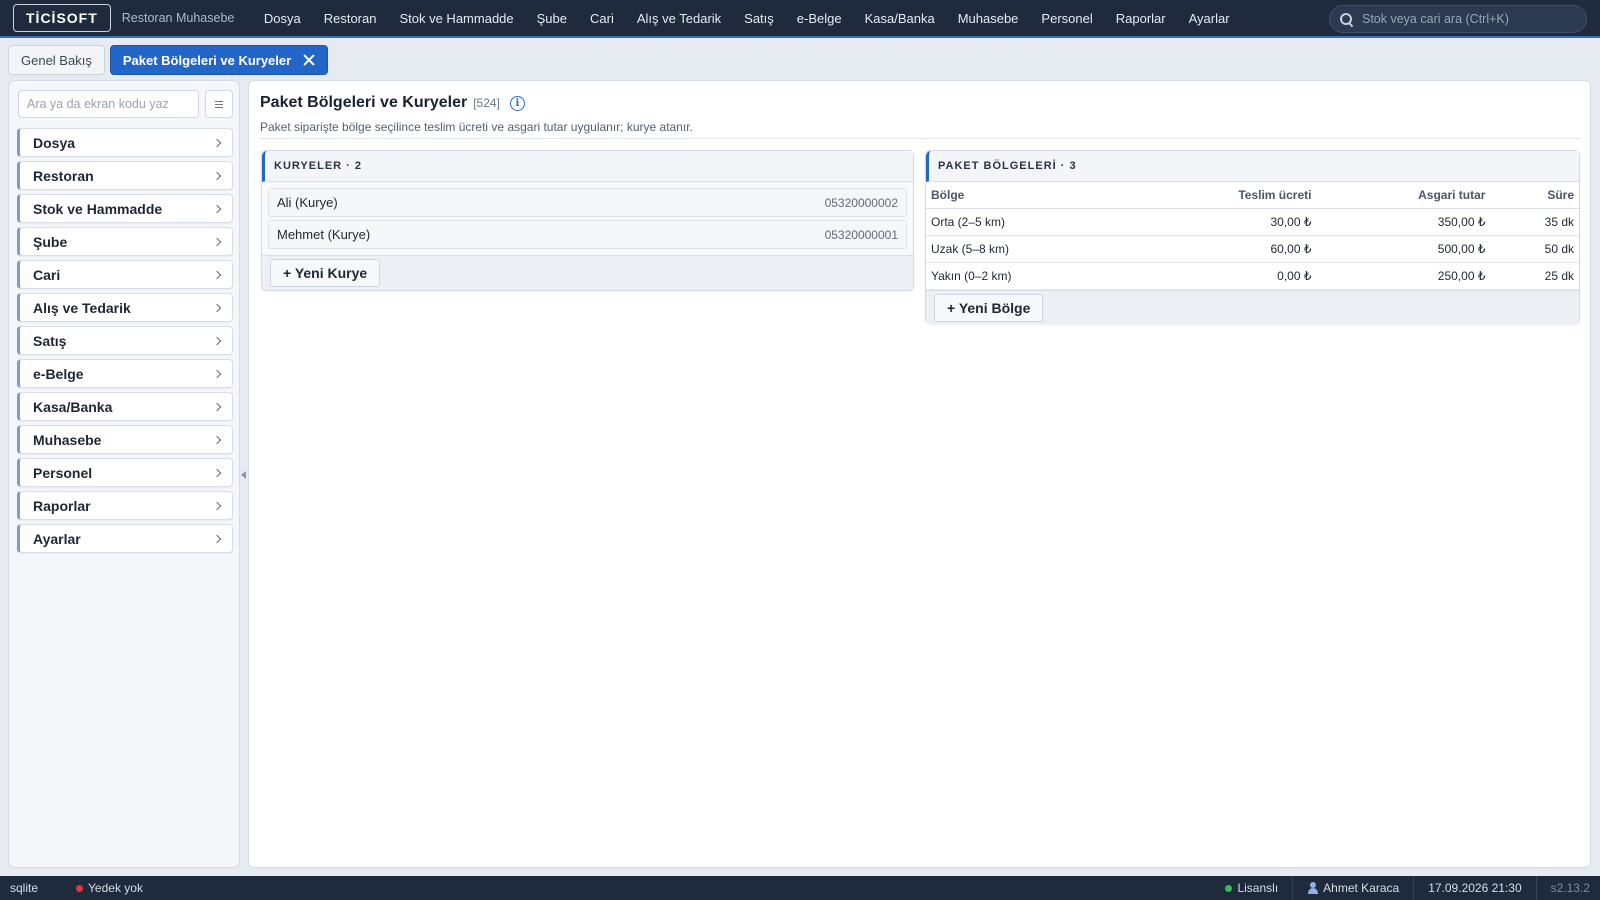 The image size is (1600, 900). Describe the element at coordinates (587, 166) in the screenshot. I see `couriers-panel-header: KURYELER · 2` at that location.